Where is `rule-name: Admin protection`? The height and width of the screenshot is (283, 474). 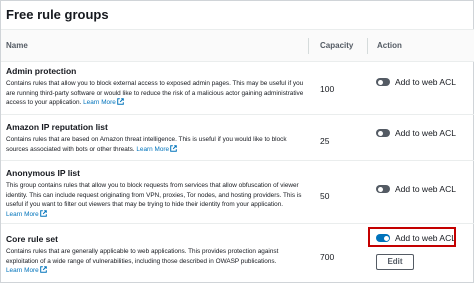 rule-name: Admin protection is located at coordinates (41, 71).